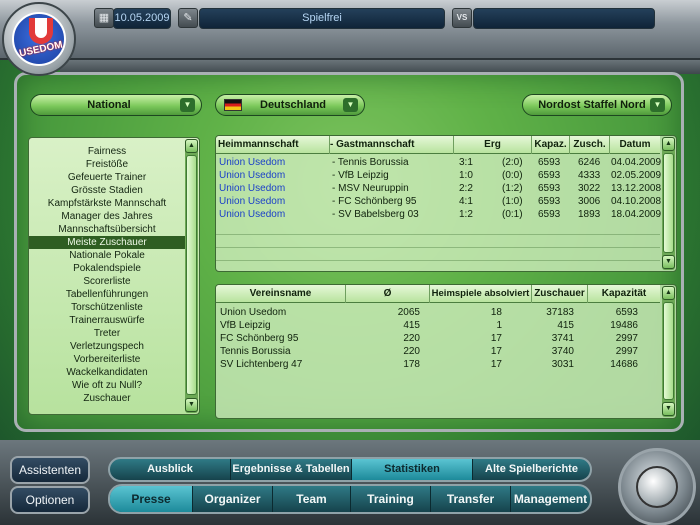  Describe the element at coordinates (291, 469) in the screenshot. I see `tab-ergebnisse-tabellen: Ergebnisse & Tabellen` at that location.